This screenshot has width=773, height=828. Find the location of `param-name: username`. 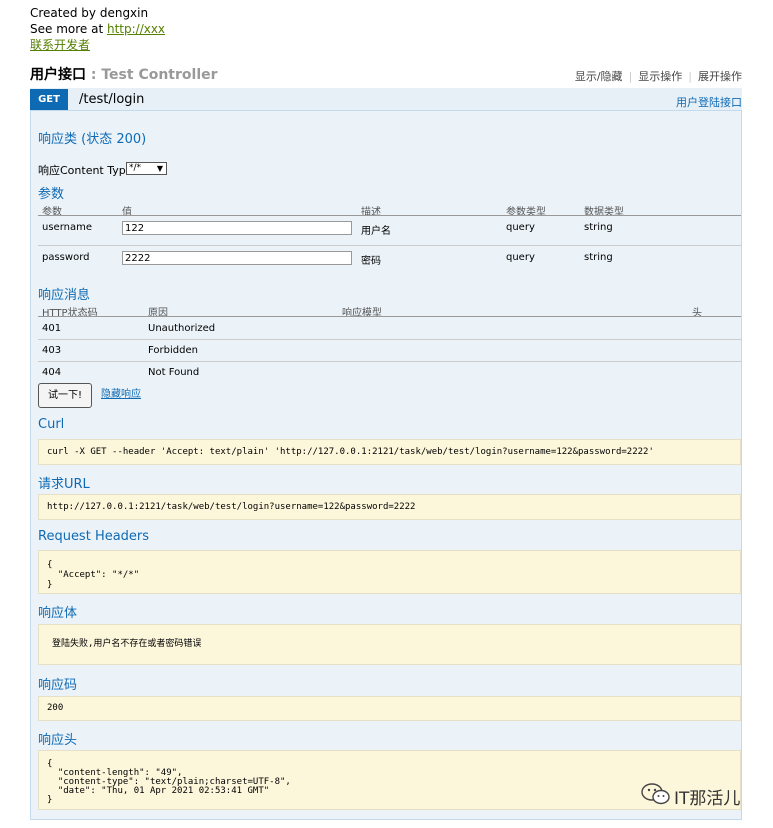

param-name: username is located at coordinates (67, 227).